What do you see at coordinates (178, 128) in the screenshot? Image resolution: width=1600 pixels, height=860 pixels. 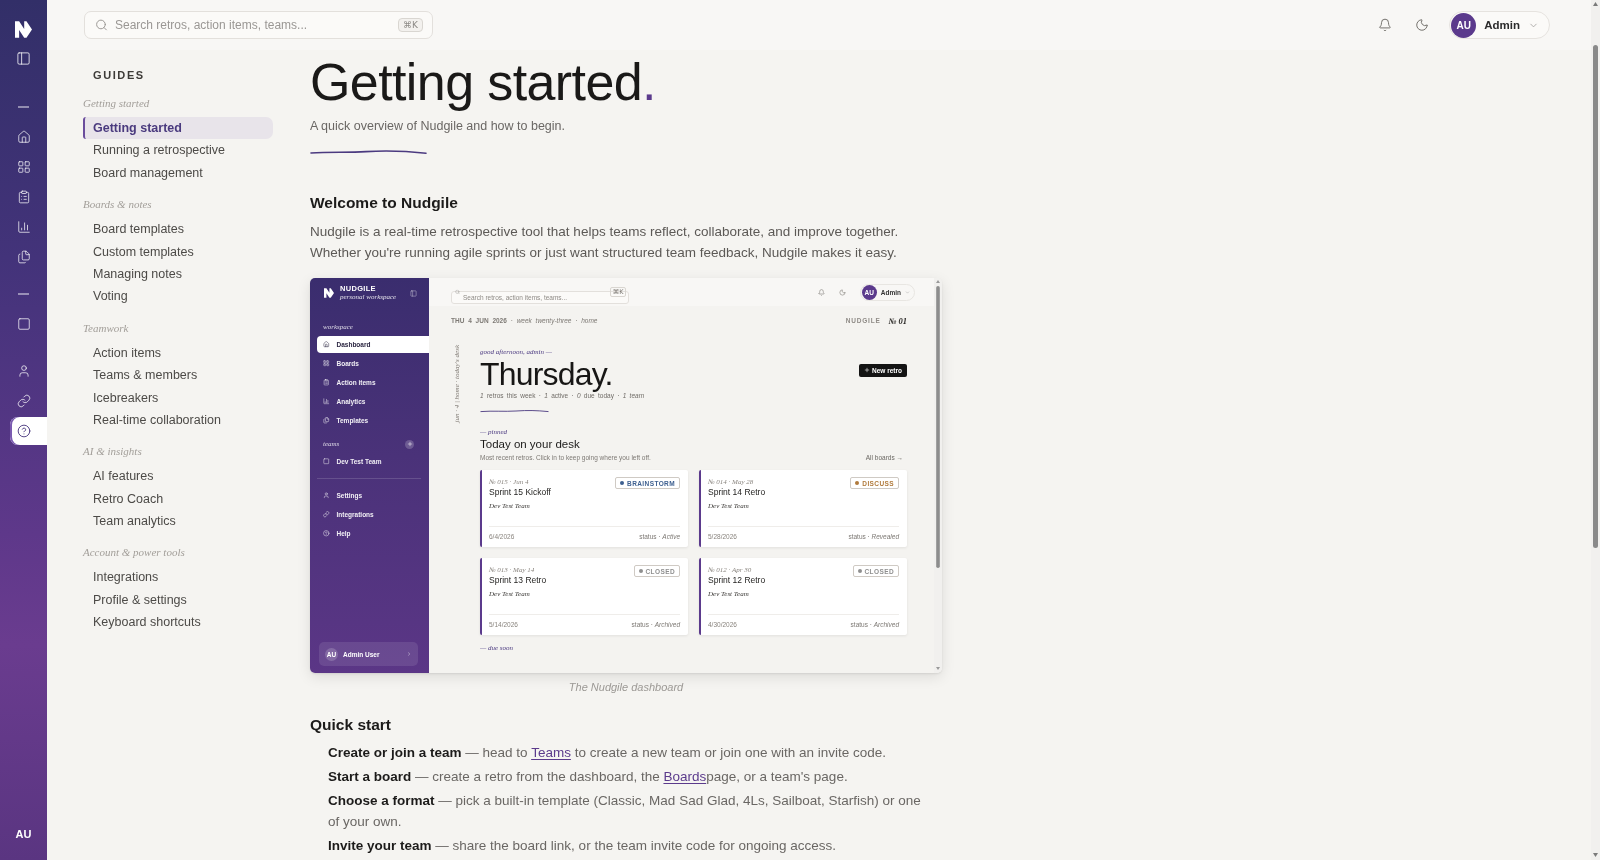 I see `guide-link: Getting started` at bounding box center [178, 128].